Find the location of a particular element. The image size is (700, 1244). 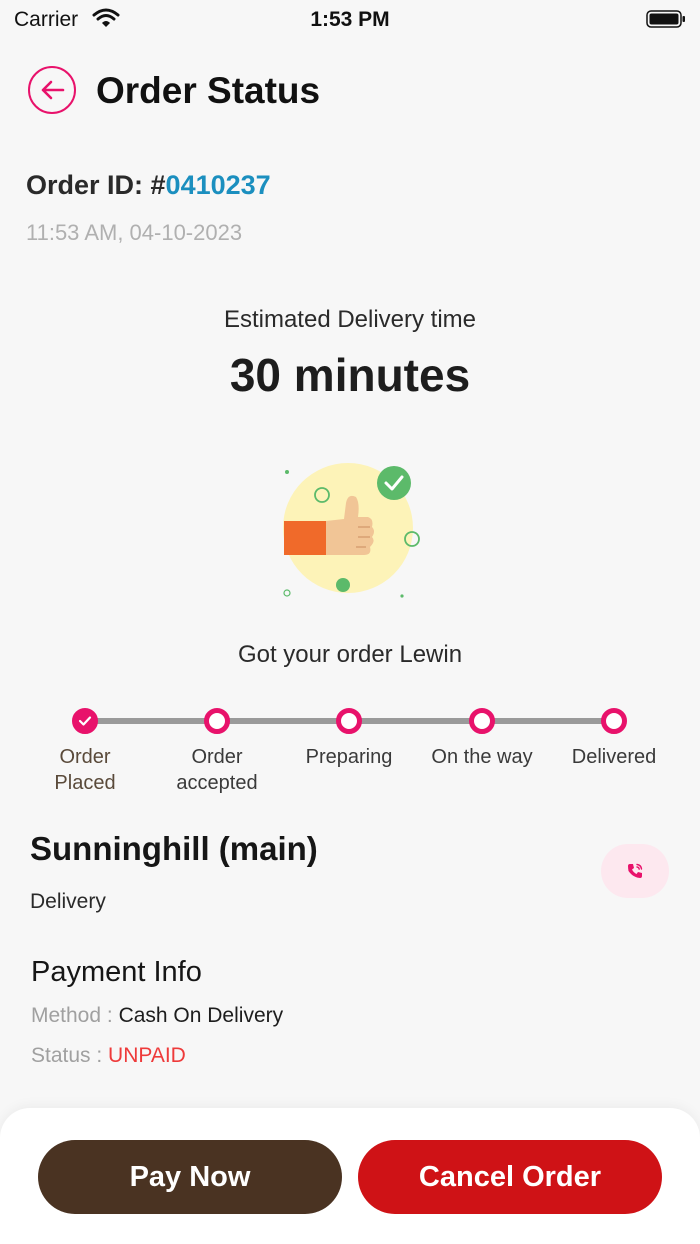

step-label-delivered: Delivered is located at coordinates (614, 757).